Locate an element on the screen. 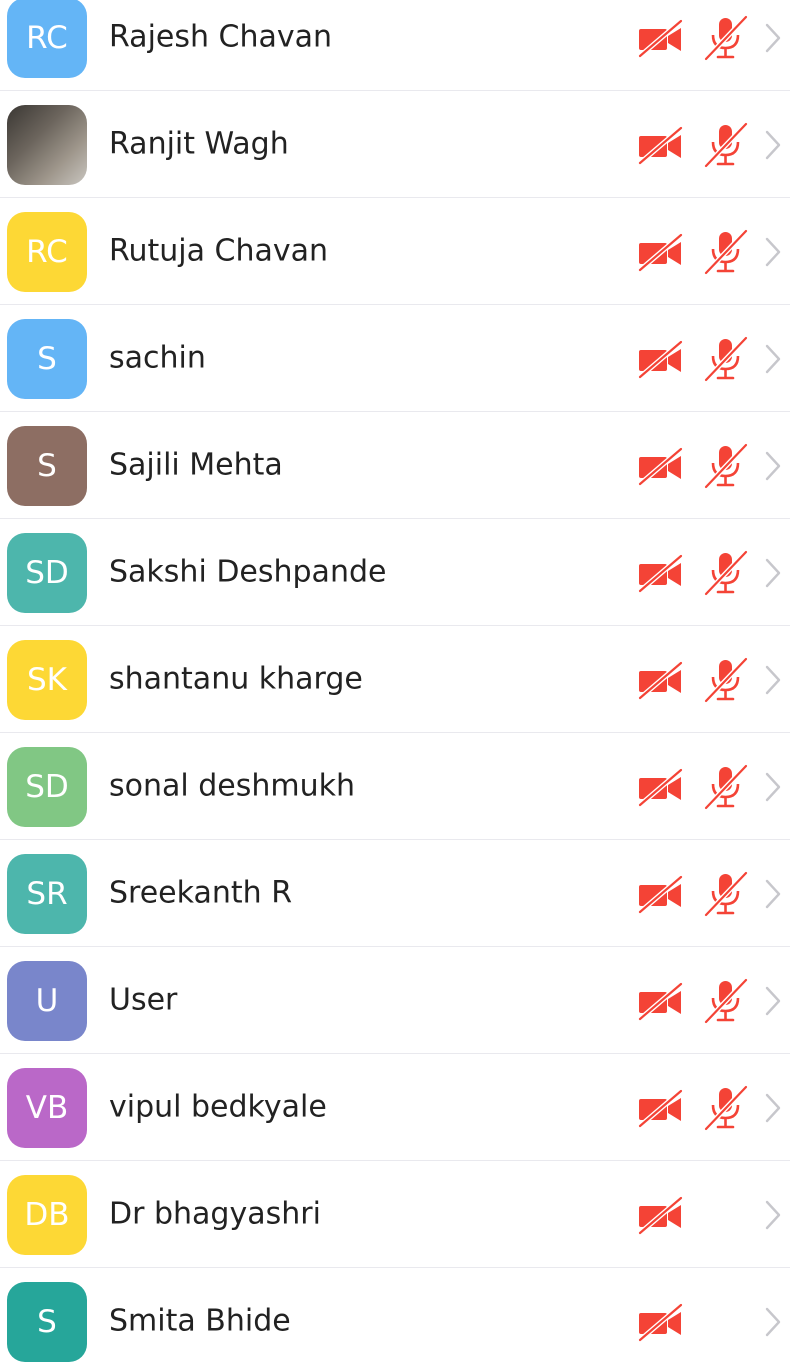  participant-name: Sreekanth R is located at coordinates (201, 893).